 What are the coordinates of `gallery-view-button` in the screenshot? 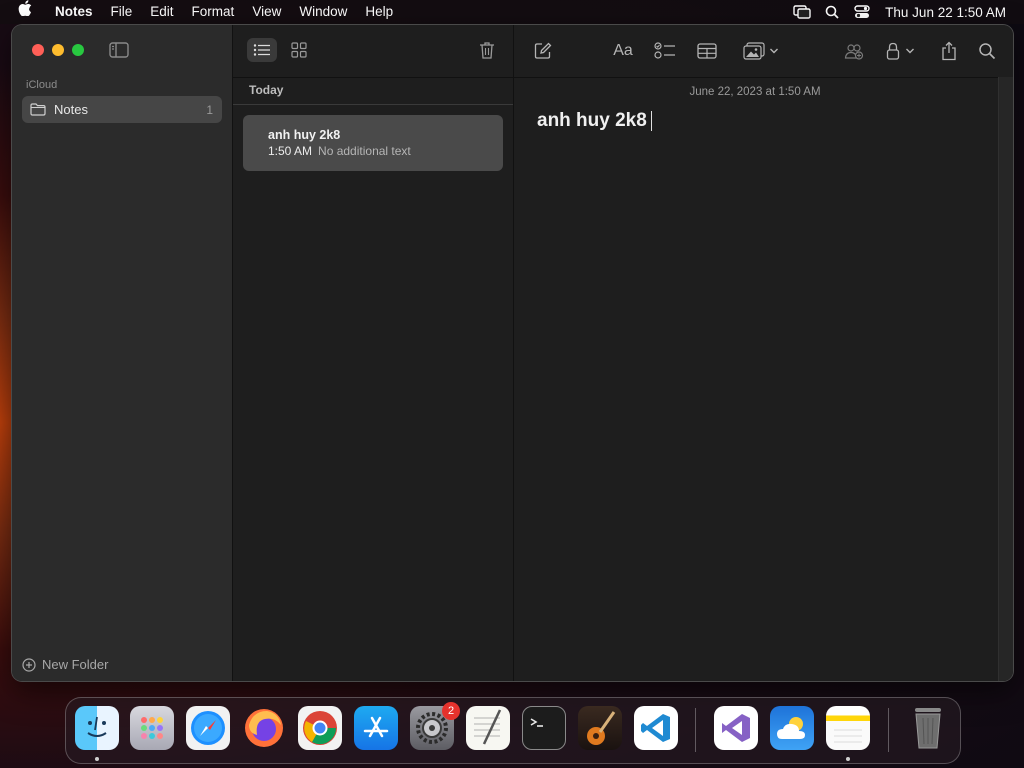 It's located at (299, 50).